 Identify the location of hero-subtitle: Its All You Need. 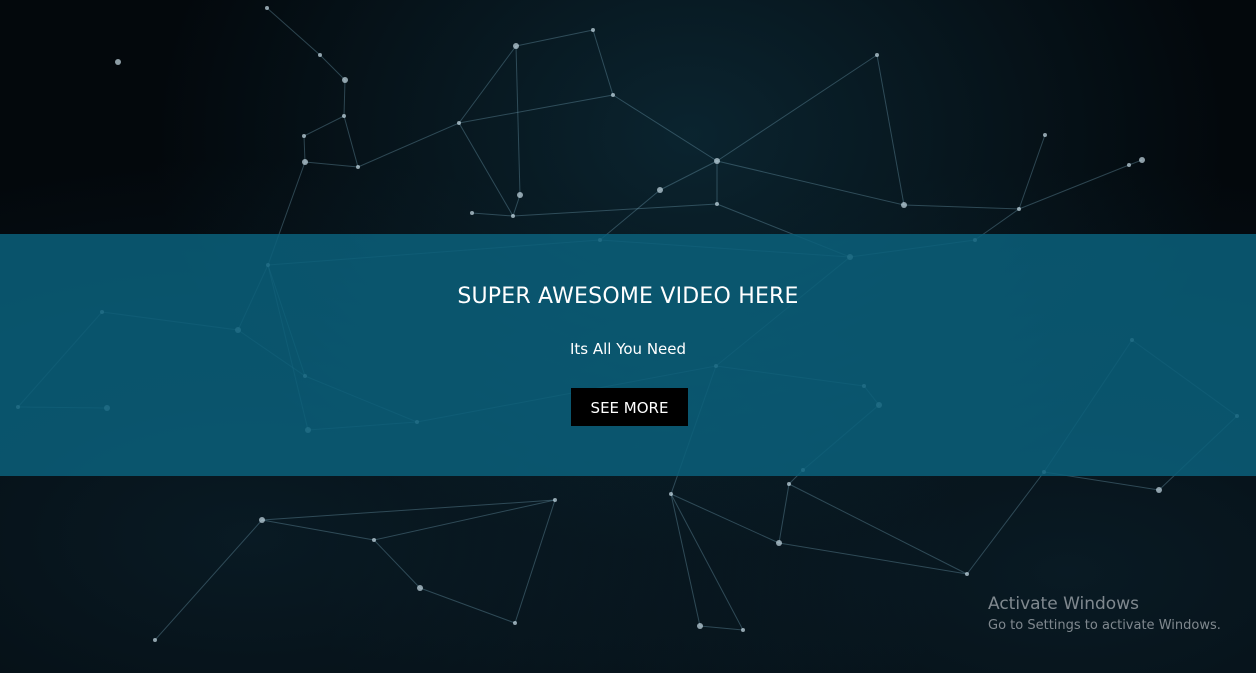
(628, 349).